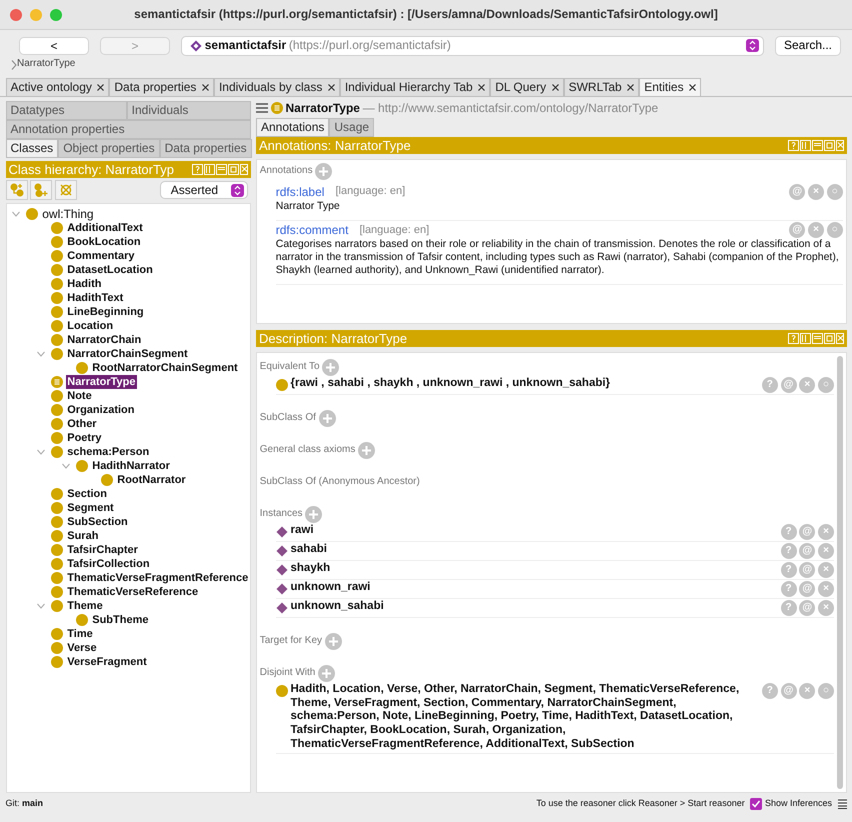 The image size is (852, 822). Describe the element at coordinates (151, 479) in the screenshot. I see `tree-item: RootNarrator` at that location.